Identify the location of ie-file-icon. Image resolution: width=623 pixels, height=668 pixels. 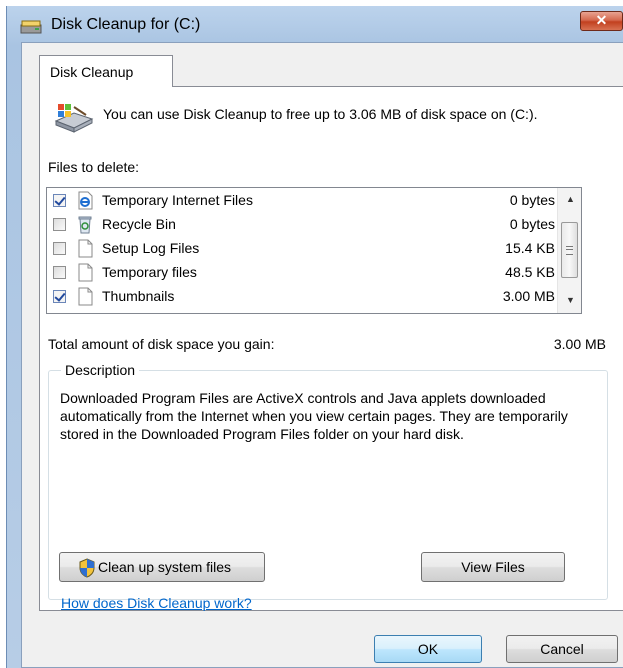
(85, 200).